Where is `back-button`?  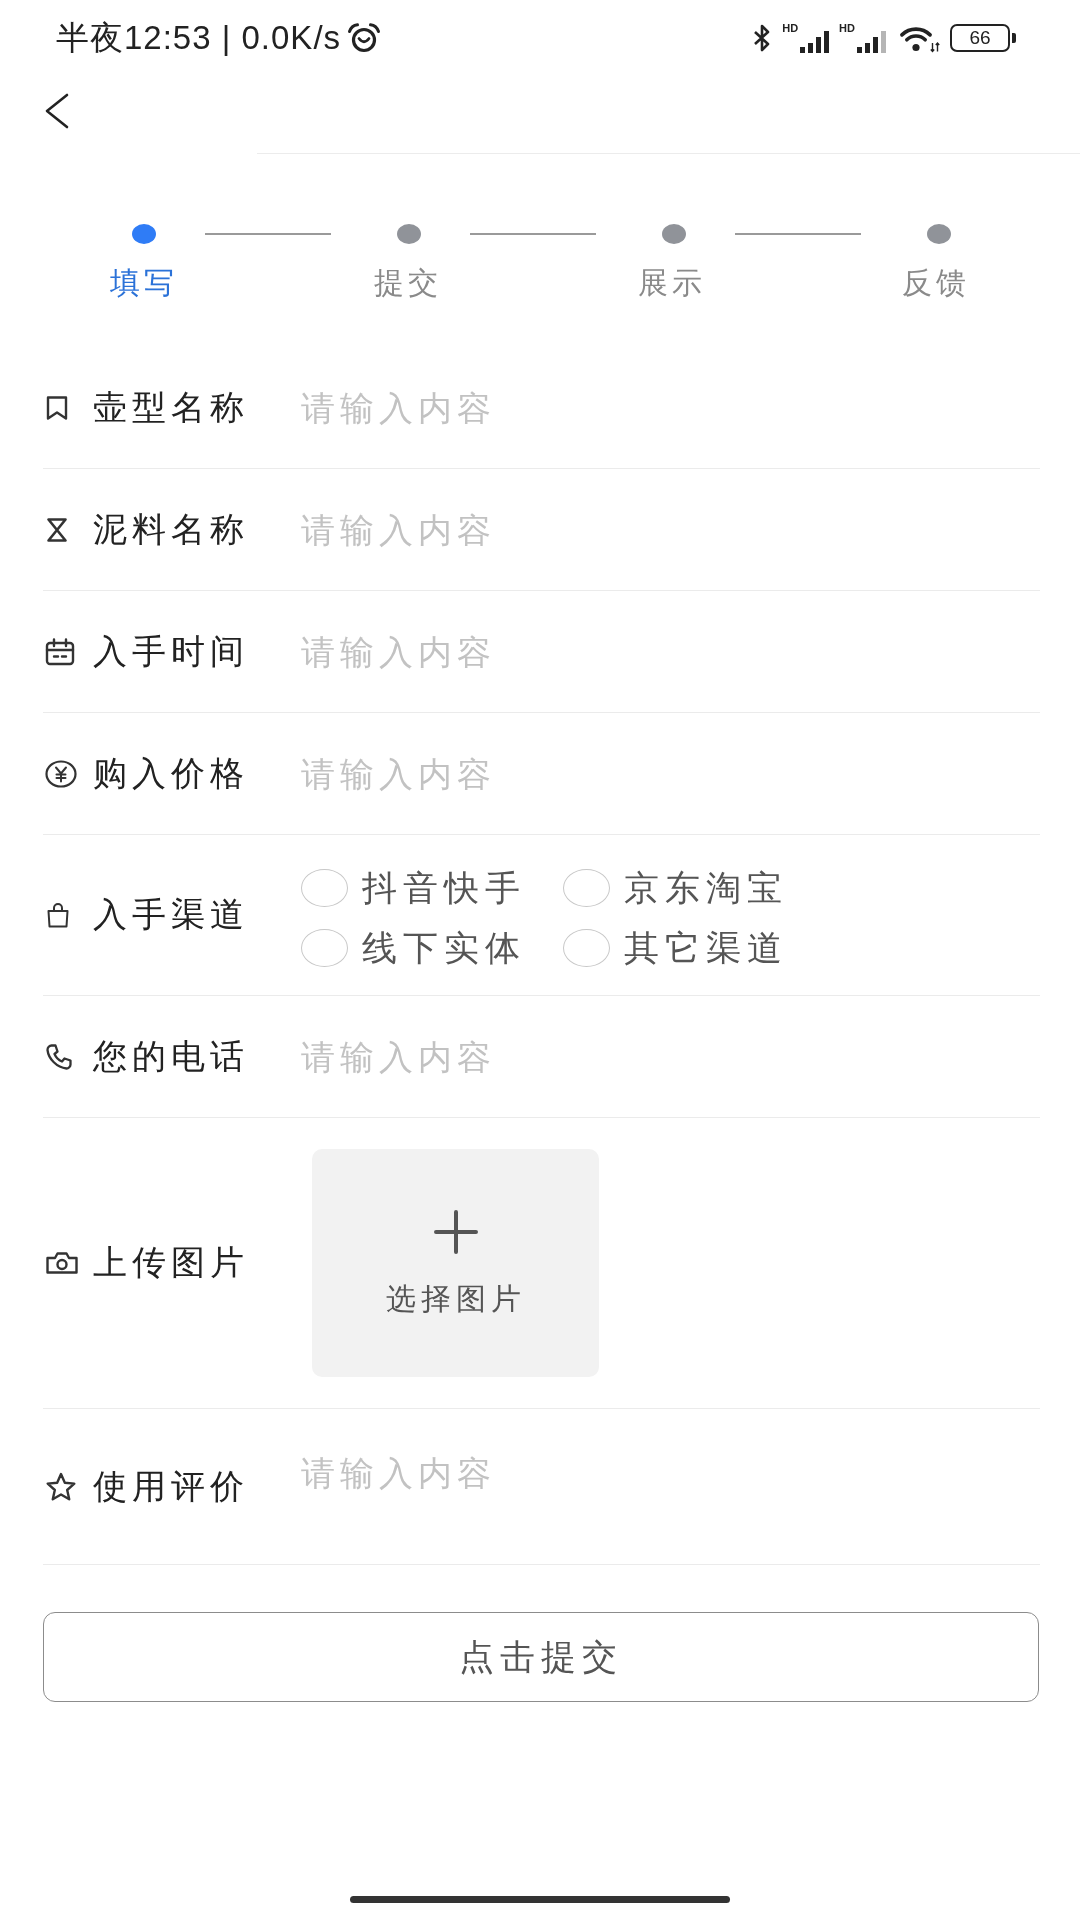 back-button is located at coordinates (56, 110).